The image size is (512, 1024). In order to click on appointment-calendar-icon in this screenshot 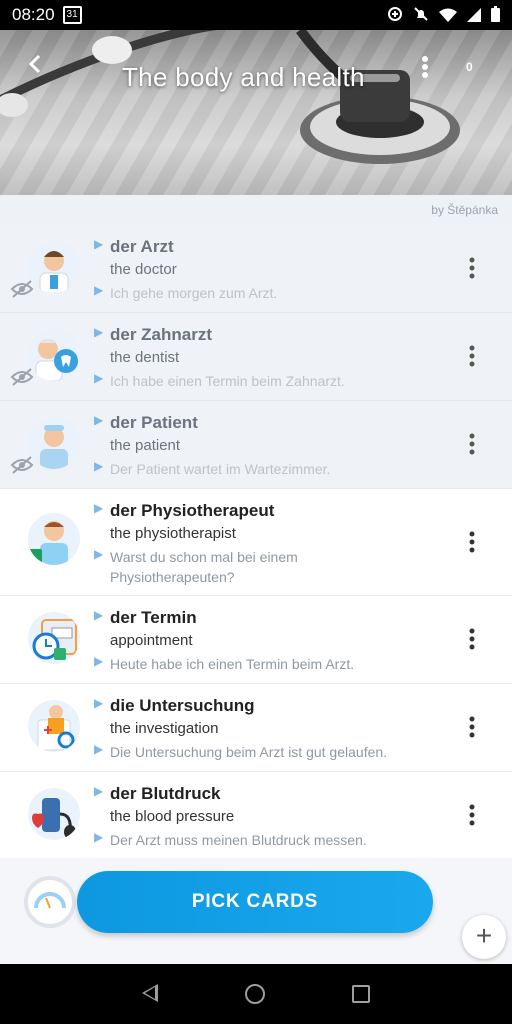, I will do `click(54, 638)`.